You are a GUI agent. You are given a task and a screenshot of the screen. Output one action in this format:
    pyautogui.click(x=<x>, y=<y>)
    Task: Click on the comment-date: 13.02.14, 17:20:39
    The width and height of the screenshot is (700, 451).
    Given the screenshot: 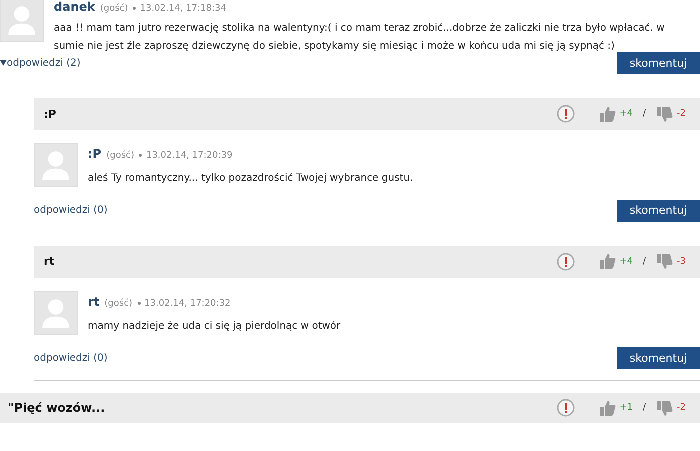 What is the action you would take?
    pyautogui.click(x=186, y=156)
    